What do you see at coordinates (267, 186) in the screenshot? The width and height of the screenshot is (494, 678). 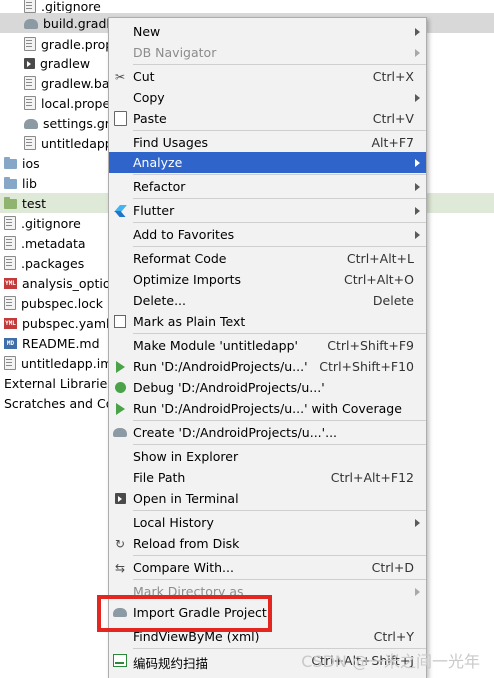 I see `menu-item-refactor: Refactor` at bounding box center [267, 186].